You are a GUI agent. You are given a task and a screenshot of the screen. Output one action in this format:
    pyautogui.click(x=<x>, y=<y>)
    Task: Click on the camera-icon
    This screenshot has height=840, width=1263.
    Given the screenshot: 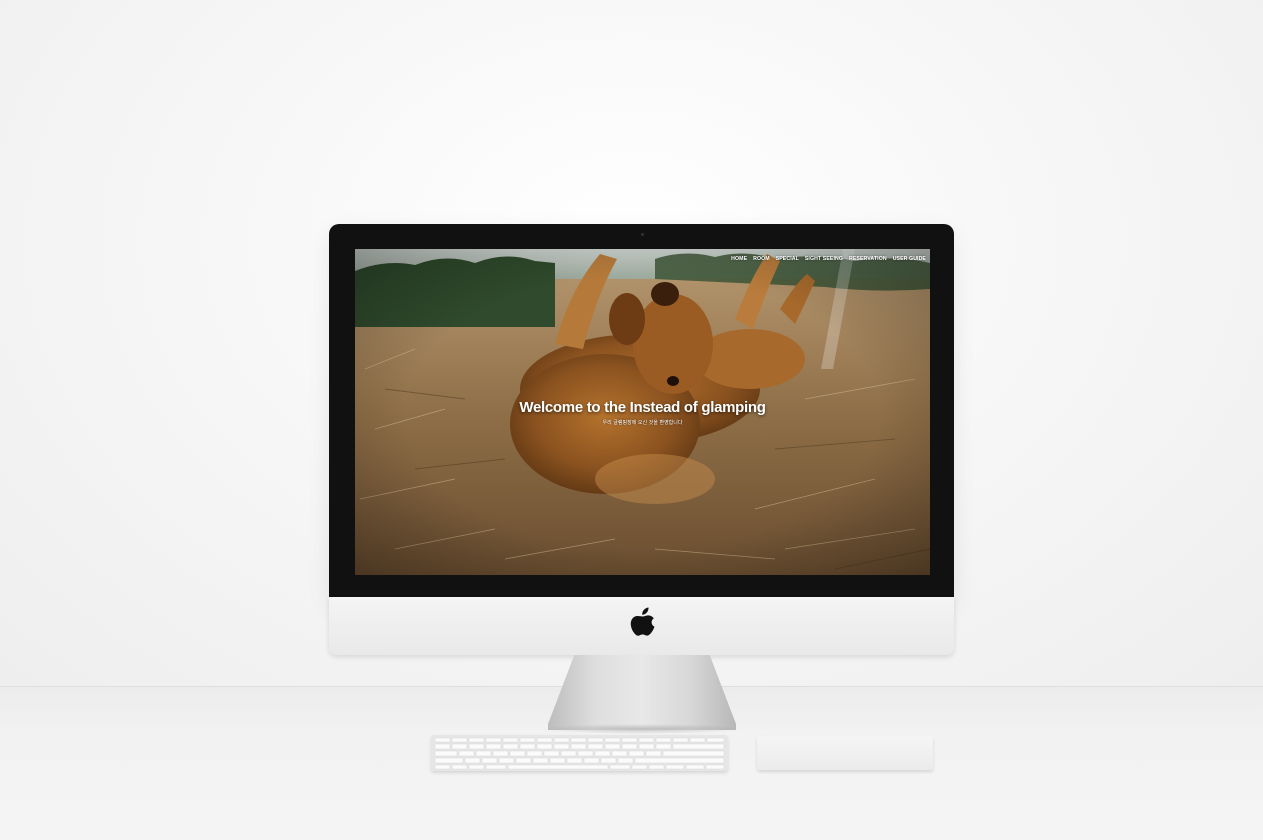 What is the action you would take?
    pyautogui.click(x=642, y=234)
    